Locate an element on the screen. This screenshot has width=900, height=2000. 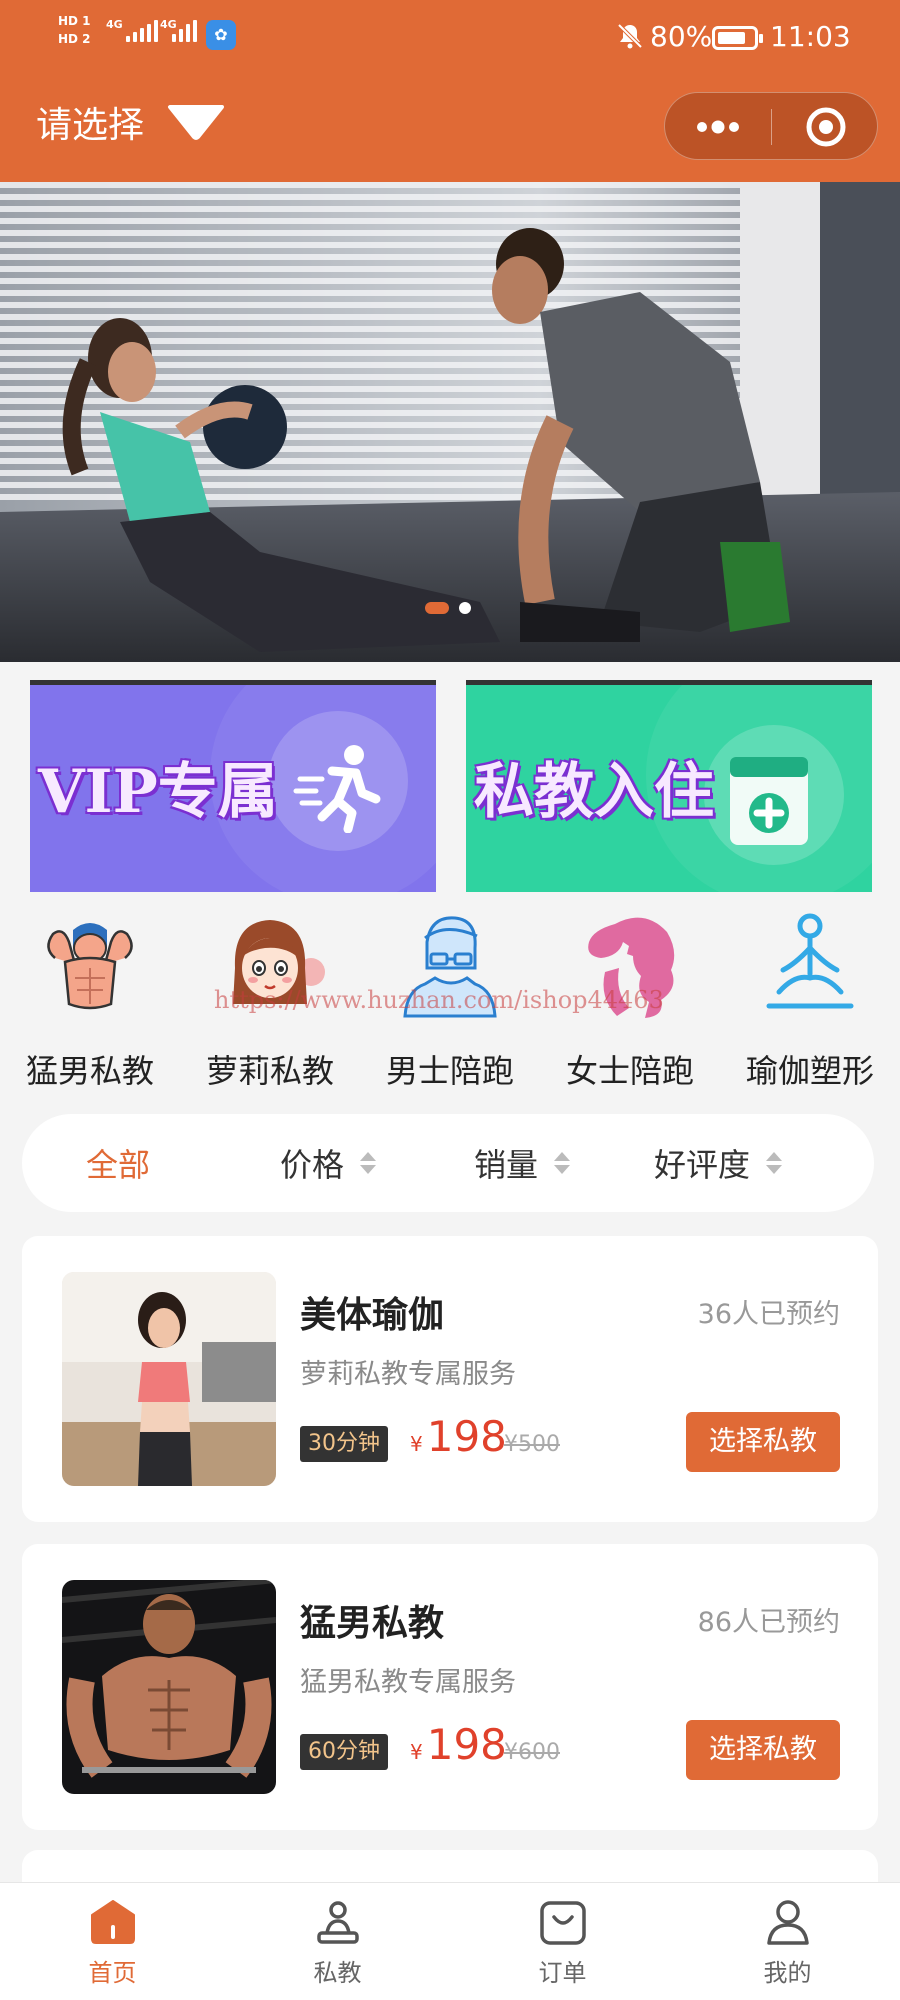
coach-promo-title: 私教入住 is located at coordinates (594, 792).